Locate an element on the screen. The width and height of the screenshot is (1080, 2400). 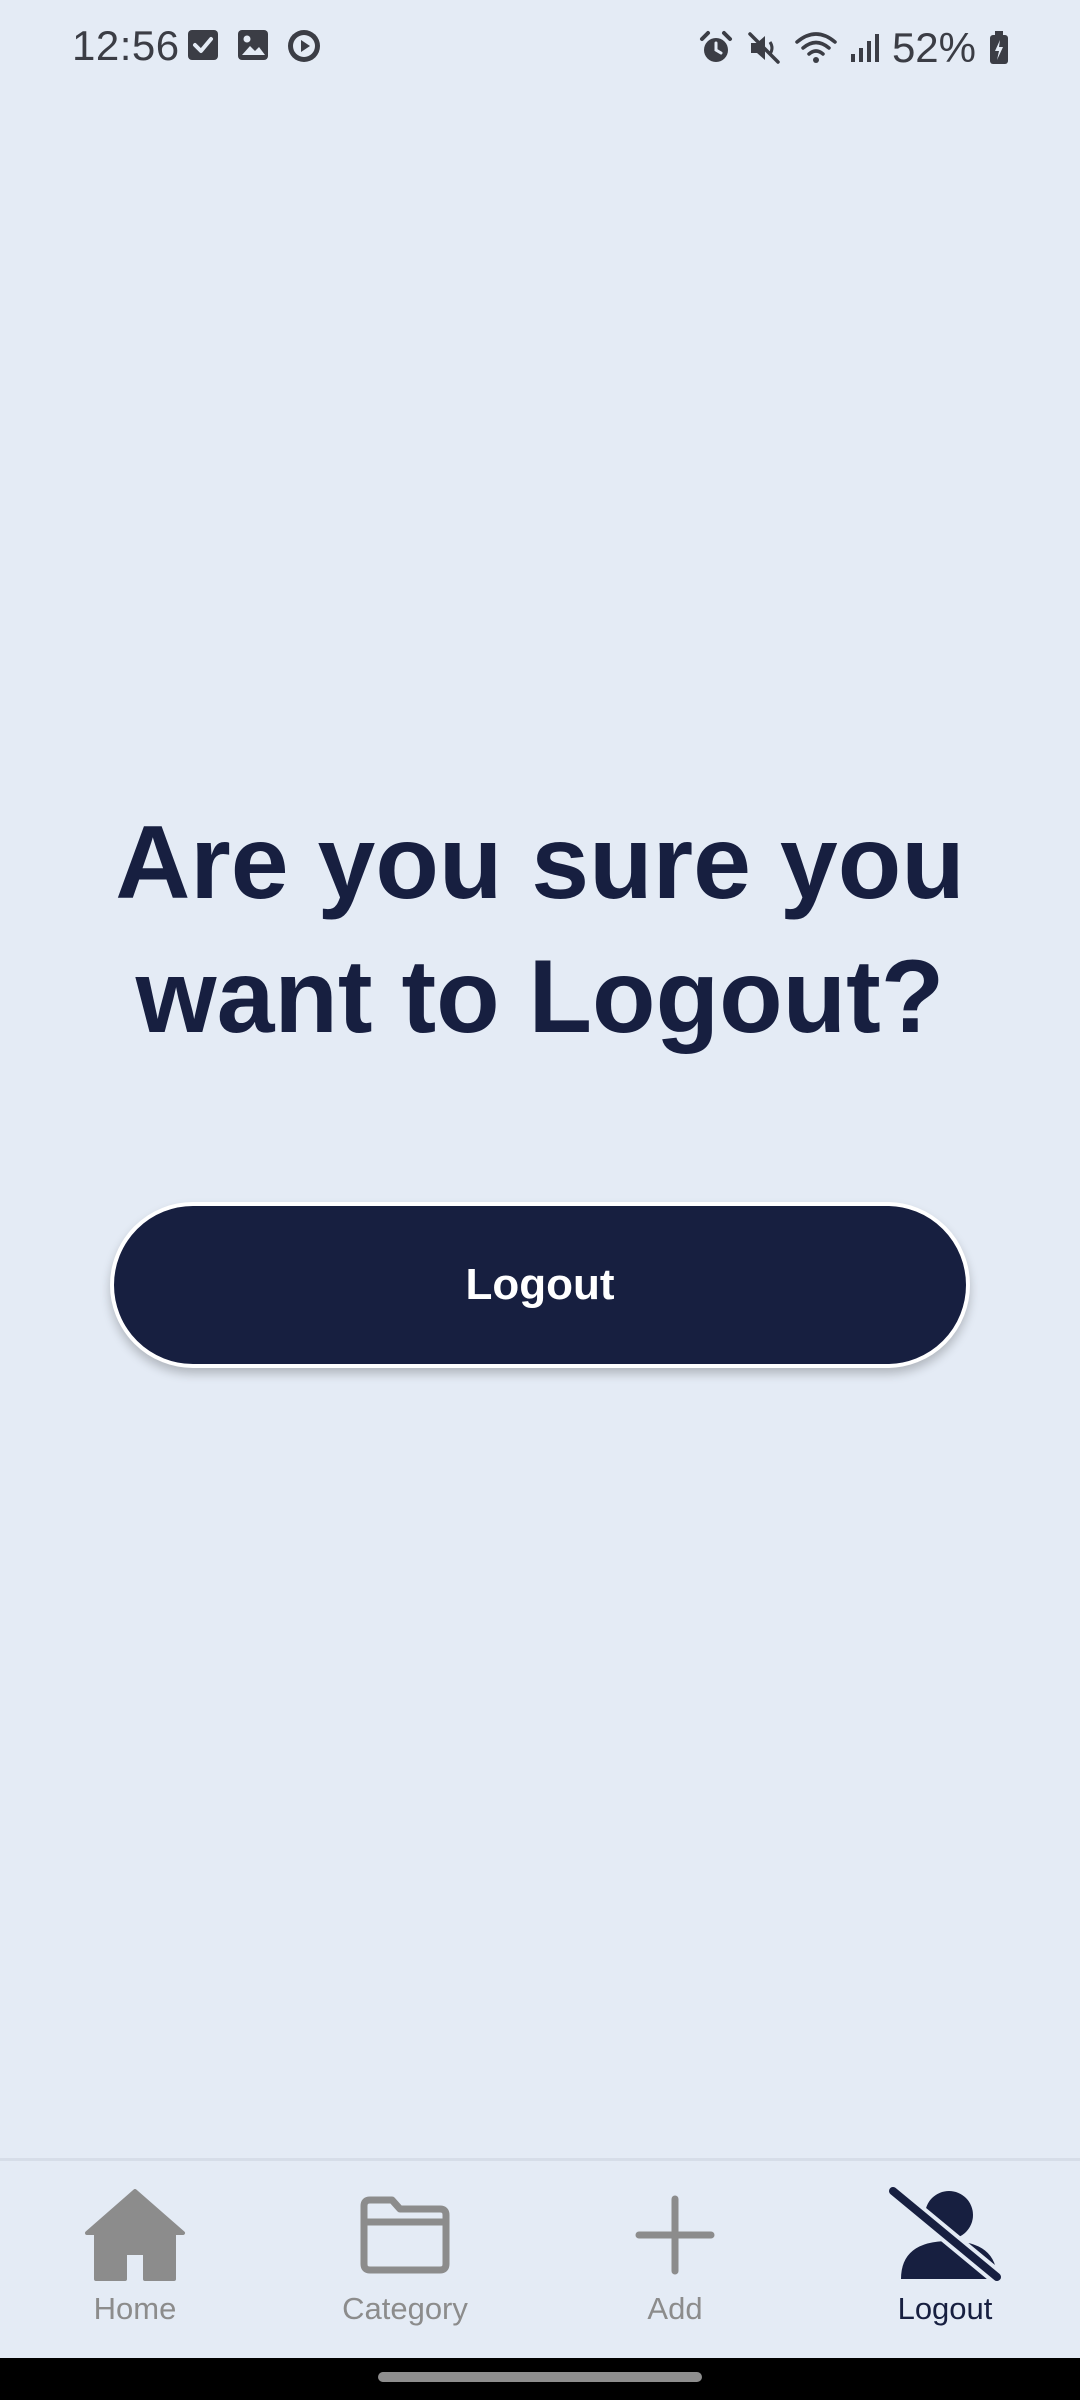
nav-item-logout: Logout is located at coordinates (945, 2259).